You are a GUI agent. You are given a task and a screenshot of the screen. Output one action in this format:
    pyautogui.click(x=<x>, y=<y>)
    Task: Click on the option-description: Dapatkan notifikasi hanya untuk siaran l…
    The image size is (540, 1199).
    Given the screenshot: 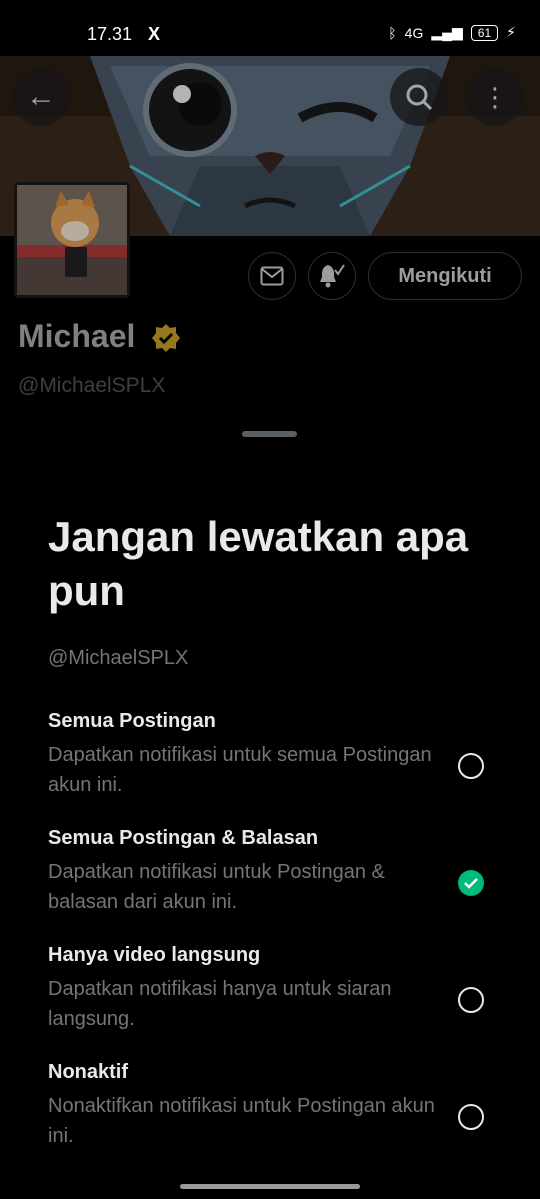 What is the action you would take?
    pyautogui.click(x=220, y=1004)
    